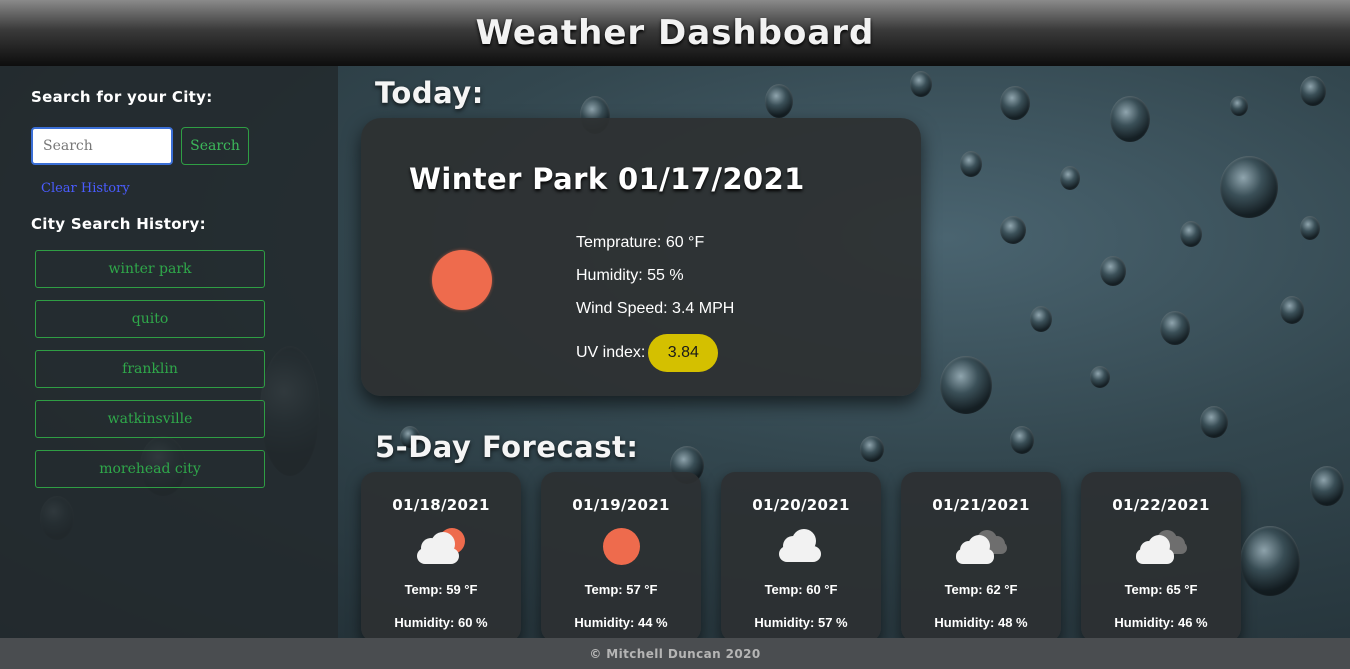 Image resolution: width=1350 pixels, height=669 pixels. I want to click on uv-row: UV index: 3.84, so click(655, 353).